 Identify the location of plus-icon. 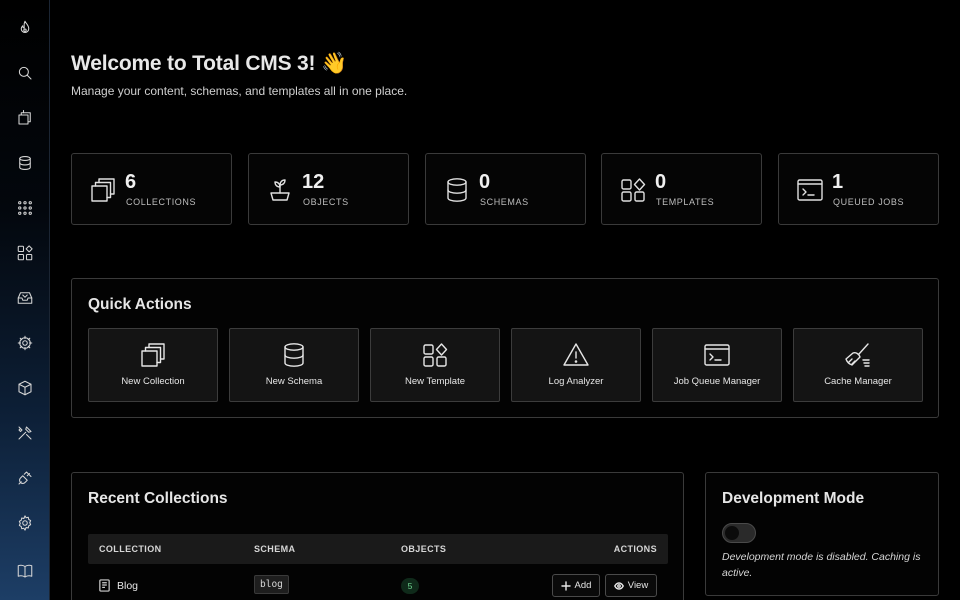
(565, 585).